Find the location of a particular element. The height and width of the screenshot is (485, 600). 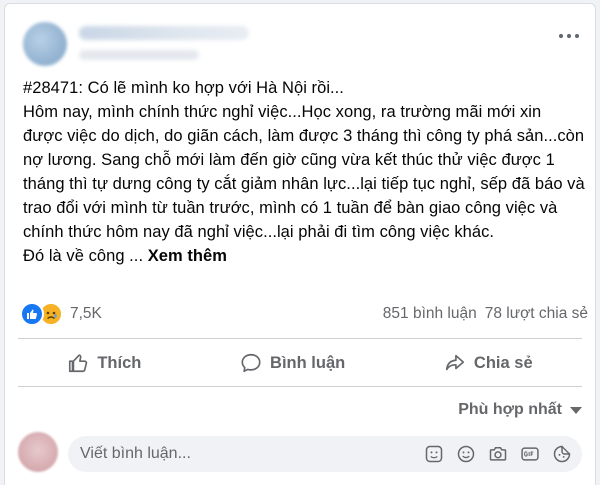

share-icon is located at coordinates (454, 362).